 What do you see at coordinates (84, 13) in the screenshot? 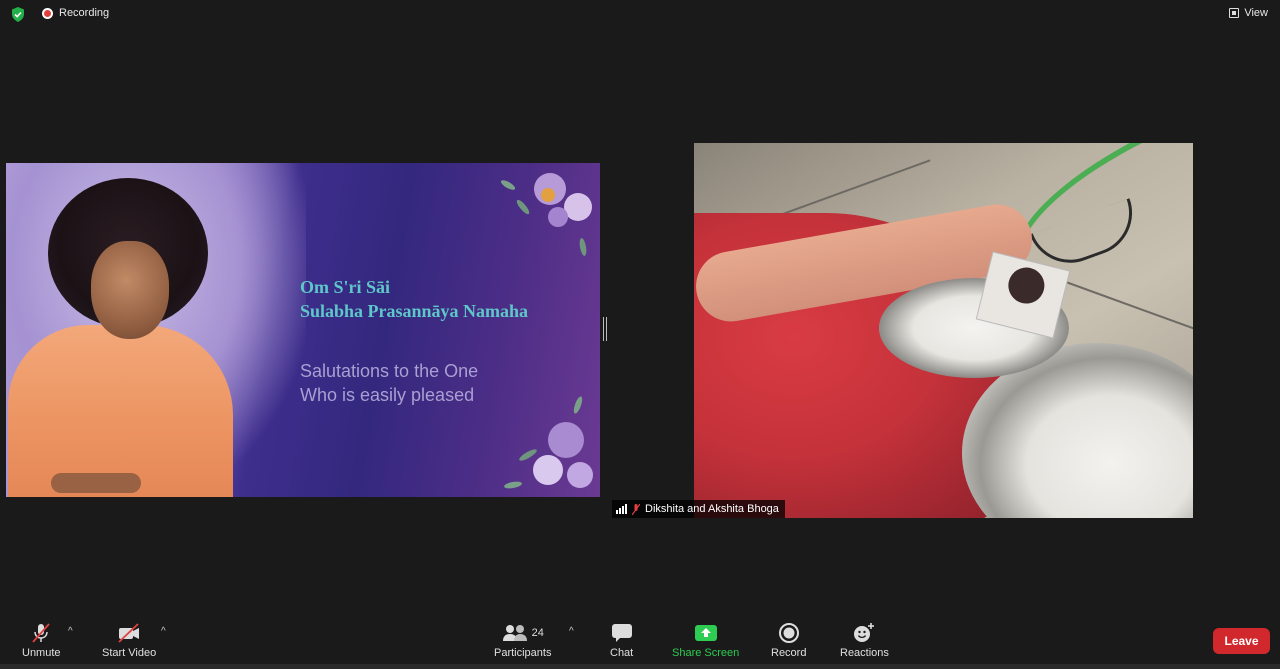
I see `recording-label: Recording` at bounding box center [84, 13].